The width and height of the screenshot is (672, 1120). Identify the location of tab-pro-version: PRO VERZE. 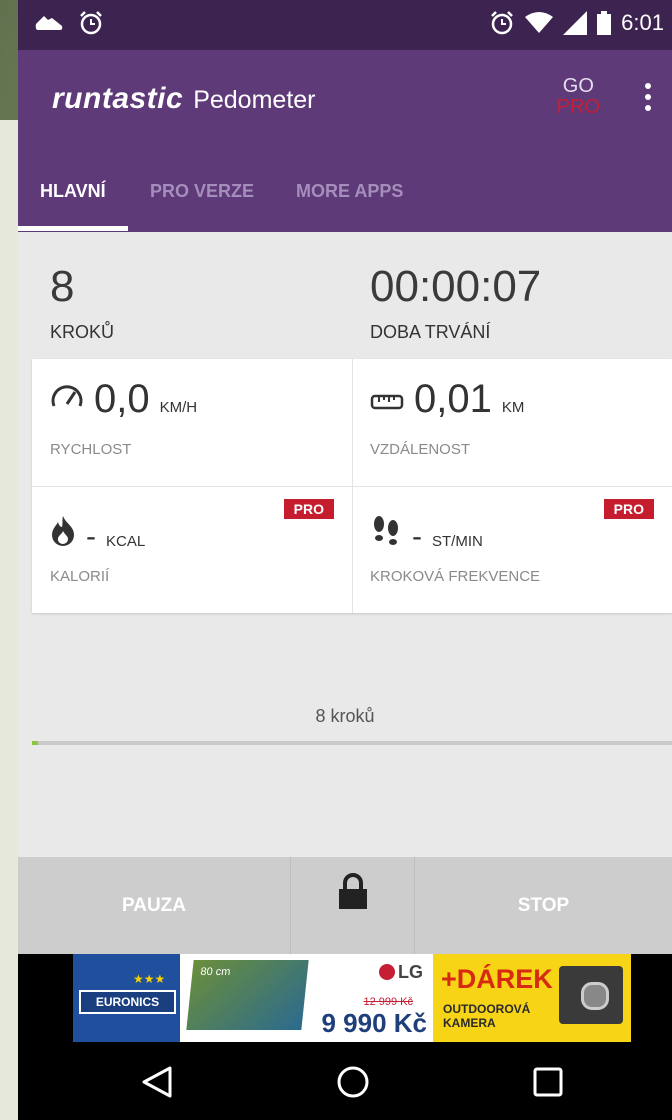
(202, 191).